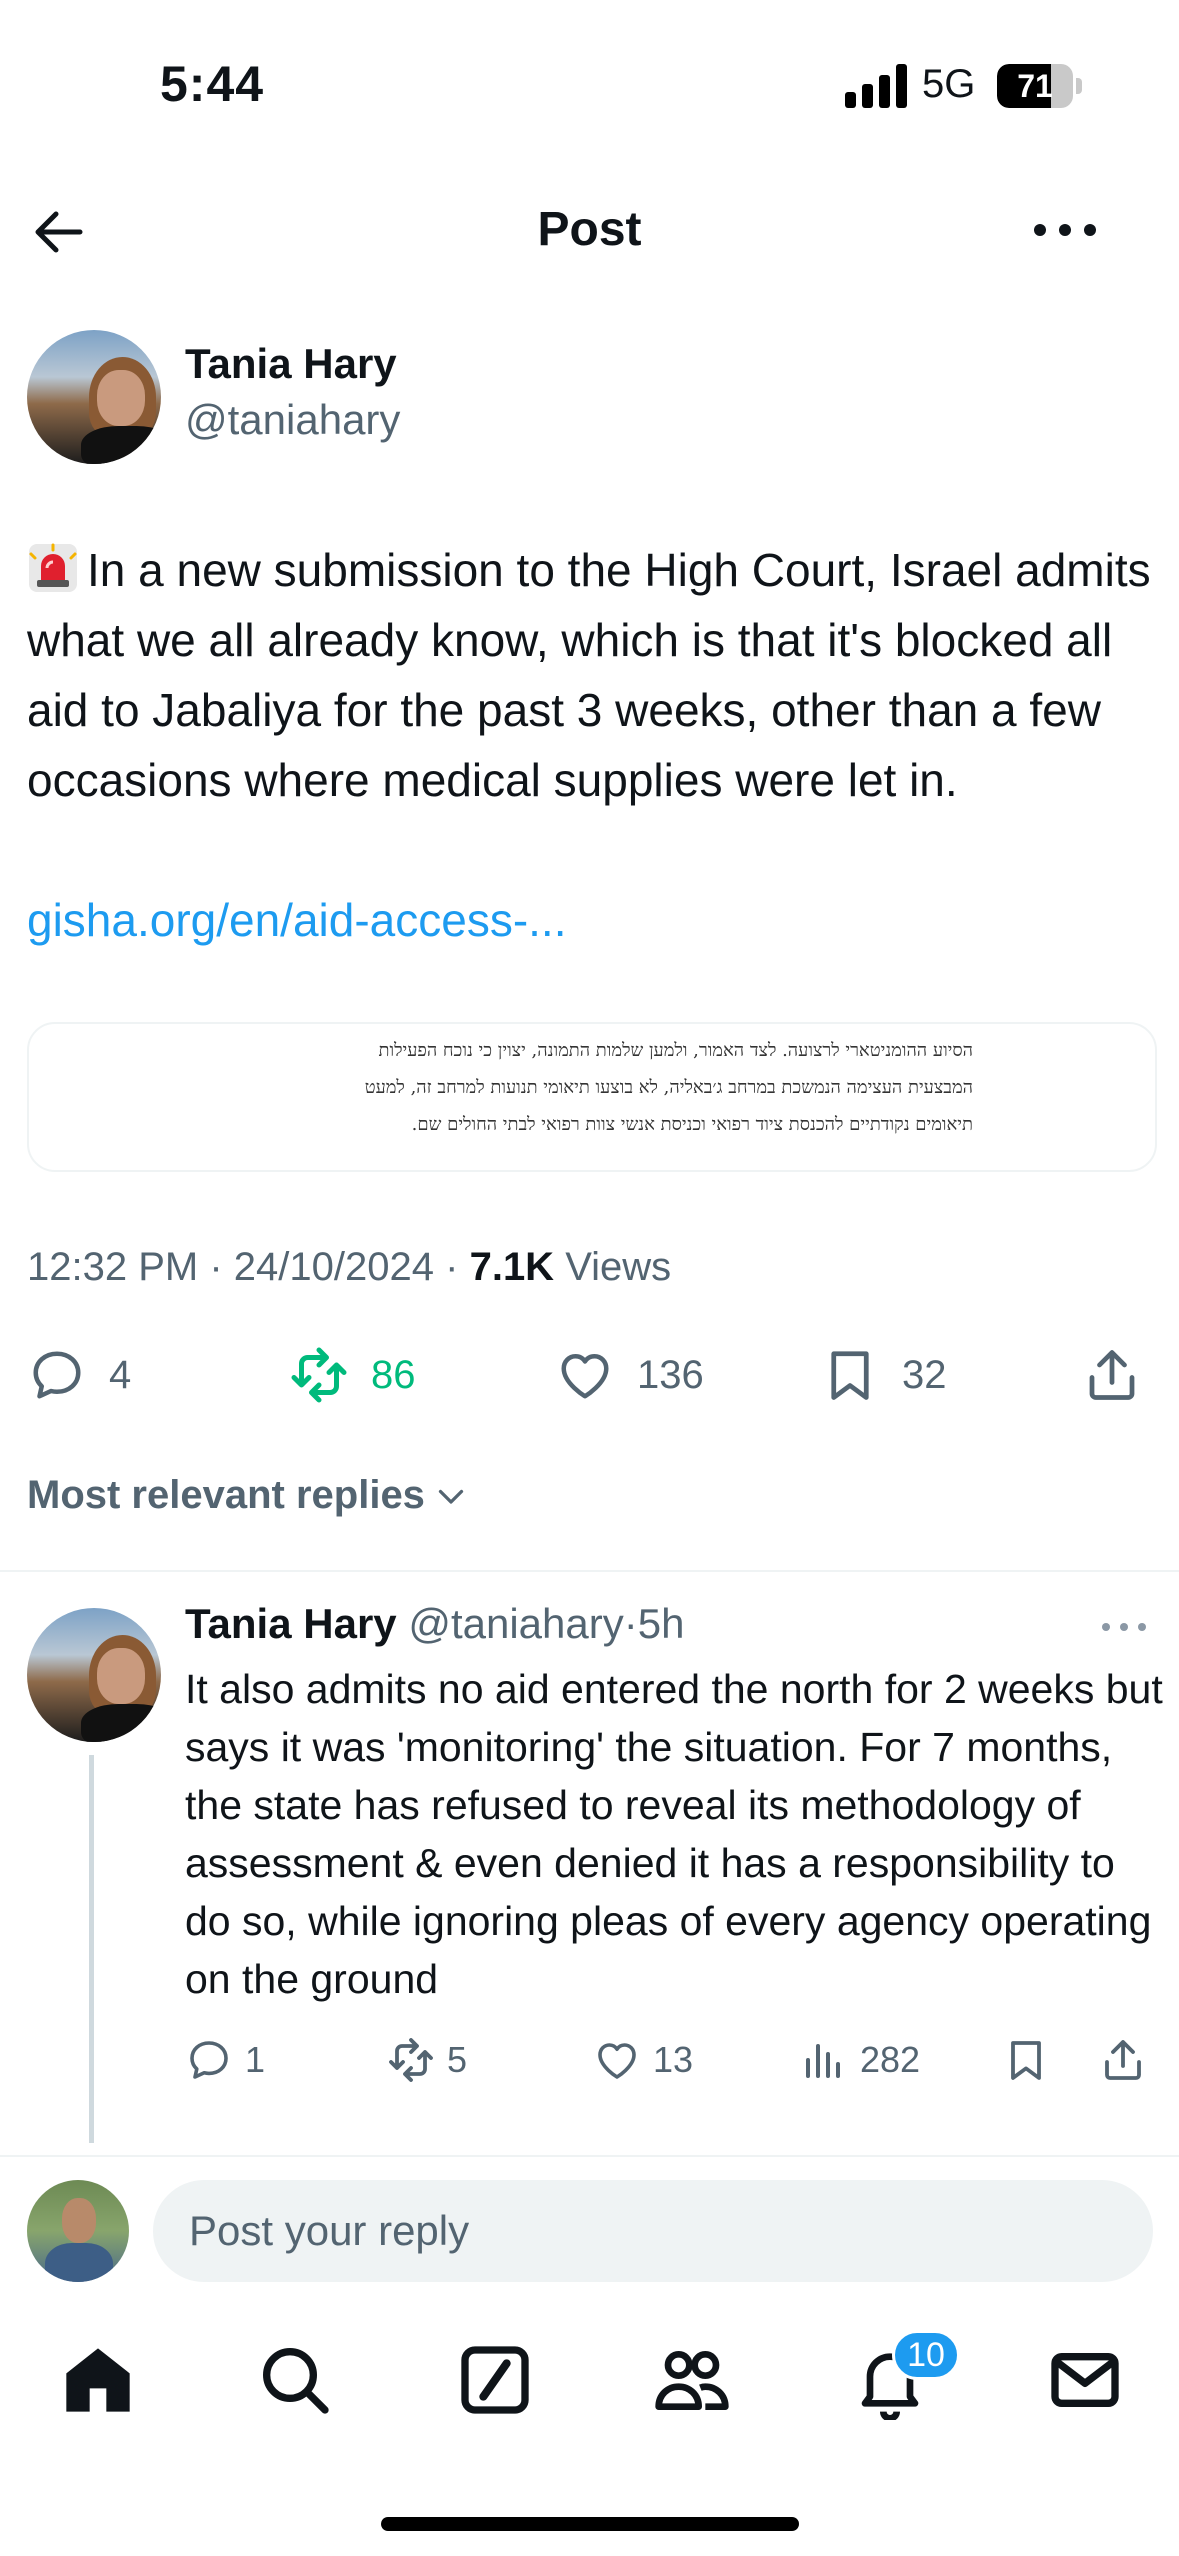  I want to click on replies-sort-toggle: Most relevant replies, so click(248, 1495).